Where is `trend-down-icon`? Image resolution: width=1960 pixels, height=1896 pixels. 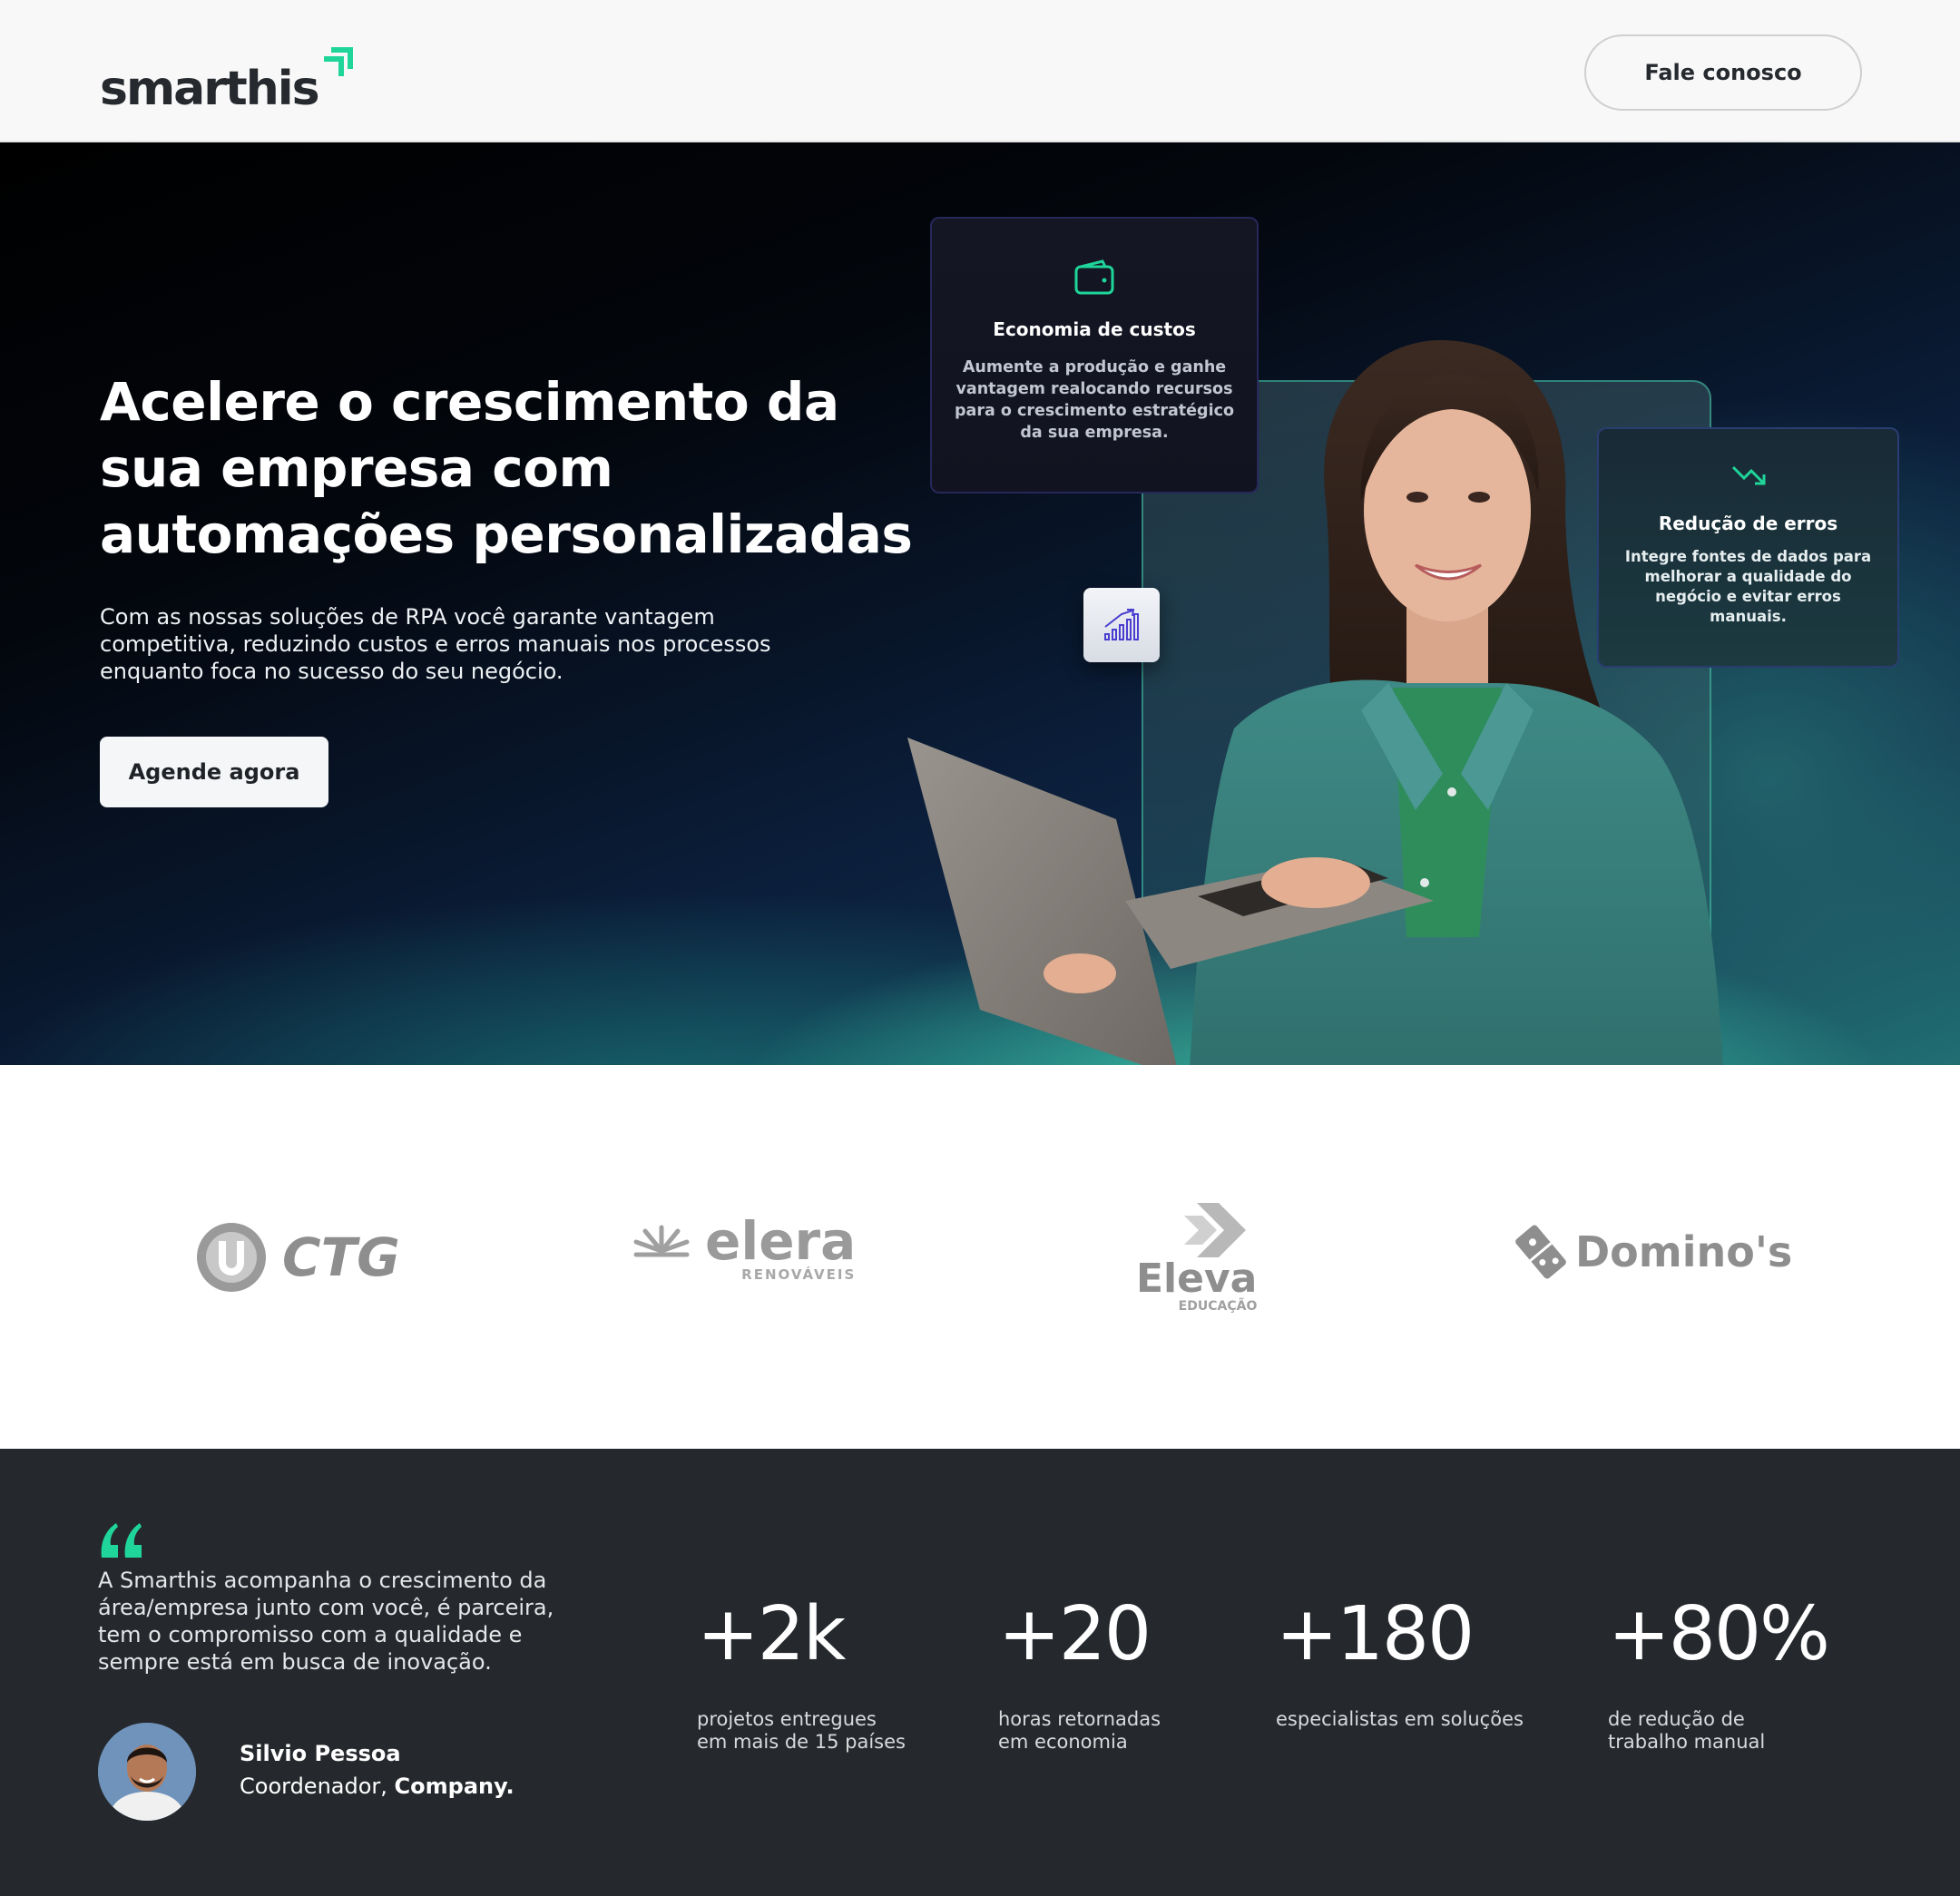
trend-down-icon is located at coordinates (1748, 475).